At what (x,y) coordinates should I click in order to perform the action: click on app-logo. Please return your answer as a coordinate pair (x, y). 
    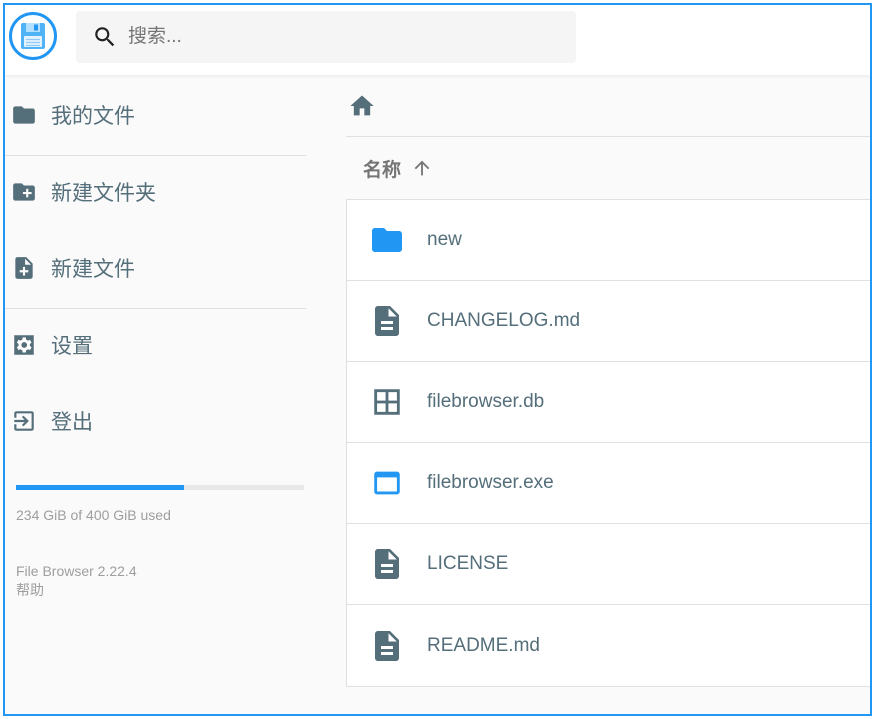
    Looking at the image, I should click on (33, 36).